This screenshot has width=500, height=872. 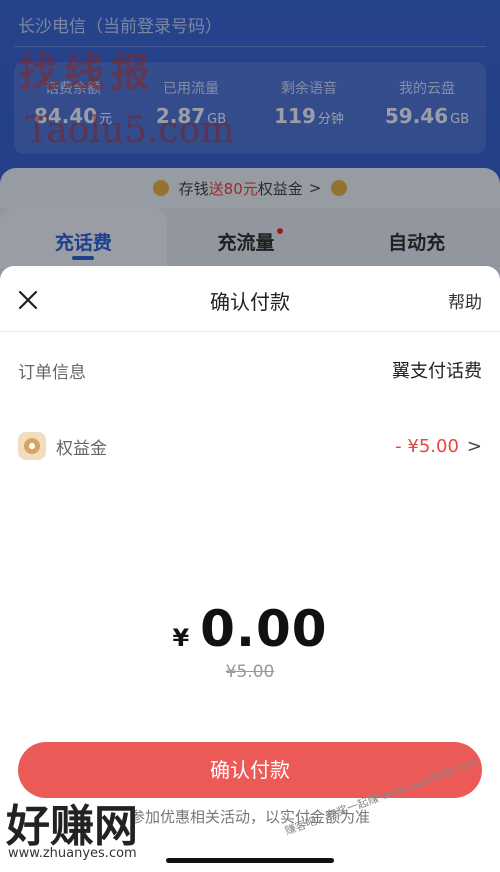 I want to click on benefit-deduction: - ¥5.00 >, so click(x=438, y=446).